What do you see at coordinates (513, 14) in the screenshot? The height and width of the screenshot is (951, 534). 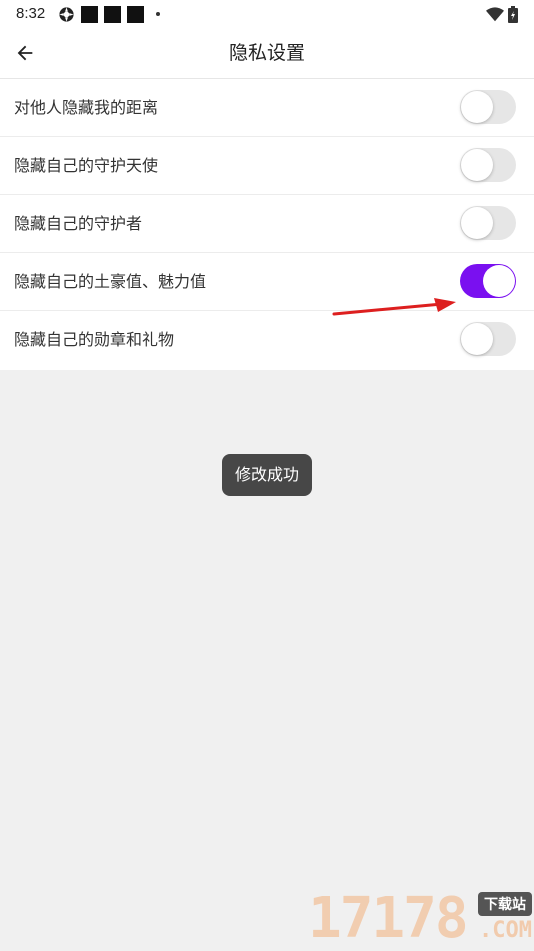 I see `battery-icon` at bounding box center [513, 14].